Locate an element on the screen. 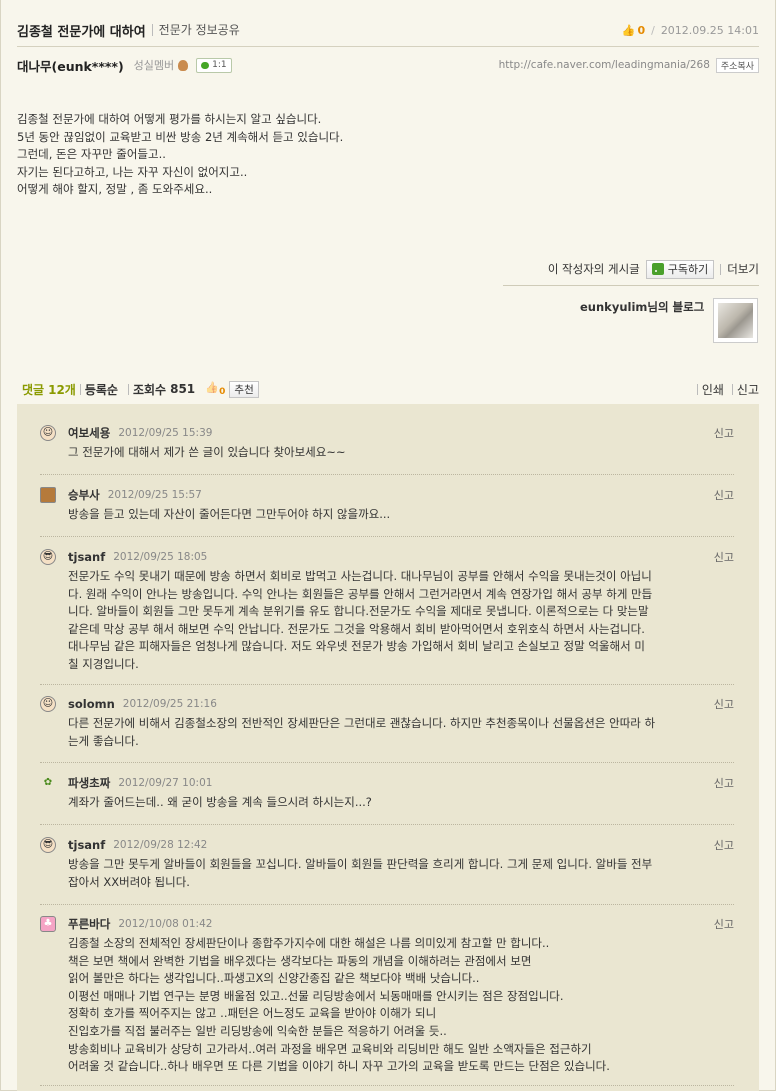  author-name: 대나무(eunk****) is located at coordinates (70, 65).